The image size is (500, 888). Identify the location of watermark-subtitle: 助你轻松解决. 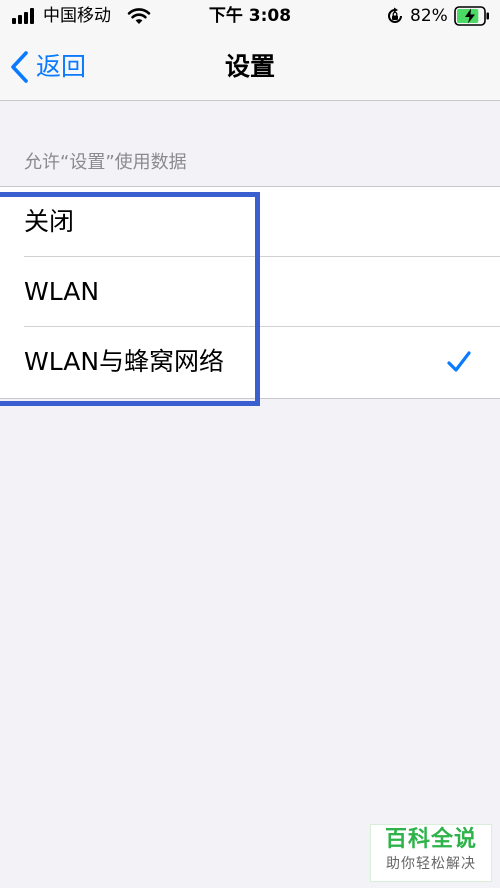
(431, 864).